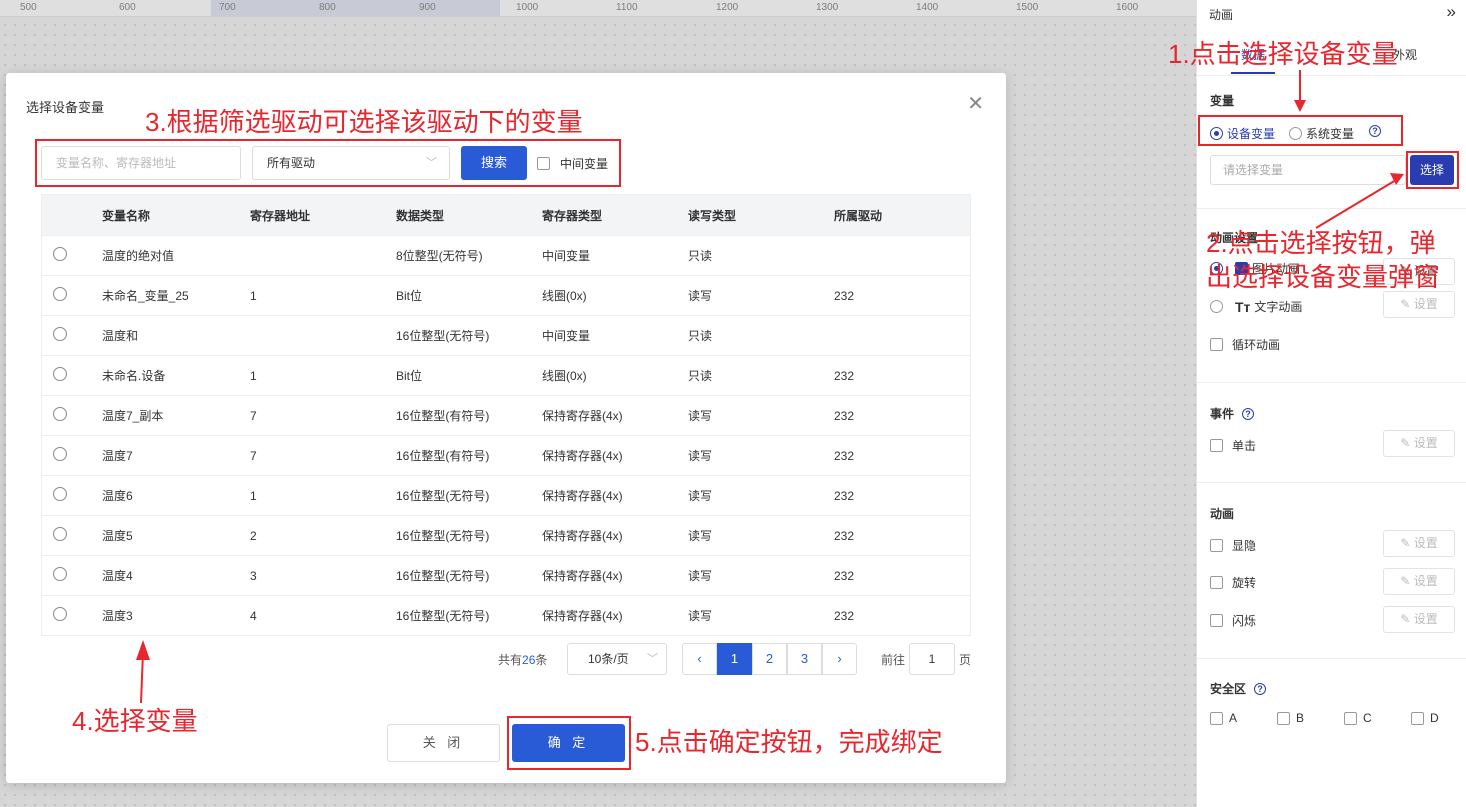  I want to click on next-page-button: ›, so click(839, 659).